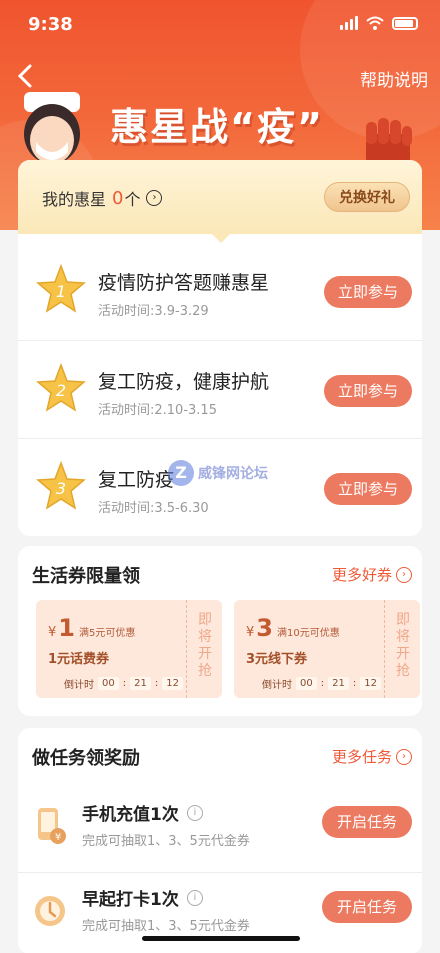 This screenshot has height=953, width=440. I want to click on status-icons, so click(379, 23).